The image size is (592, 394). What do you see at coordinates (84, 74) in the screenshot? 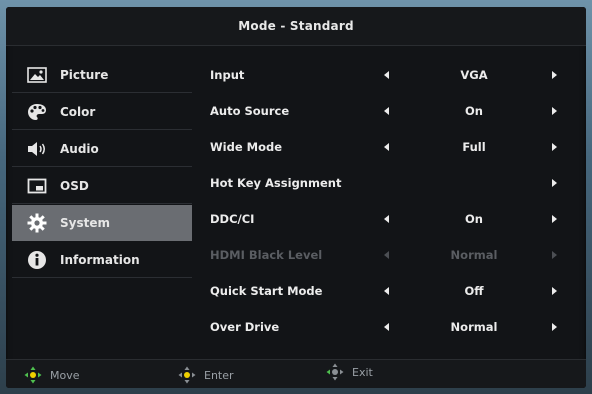
I see `sidebar-item-label: Picture` at bounding box center [84, 74].